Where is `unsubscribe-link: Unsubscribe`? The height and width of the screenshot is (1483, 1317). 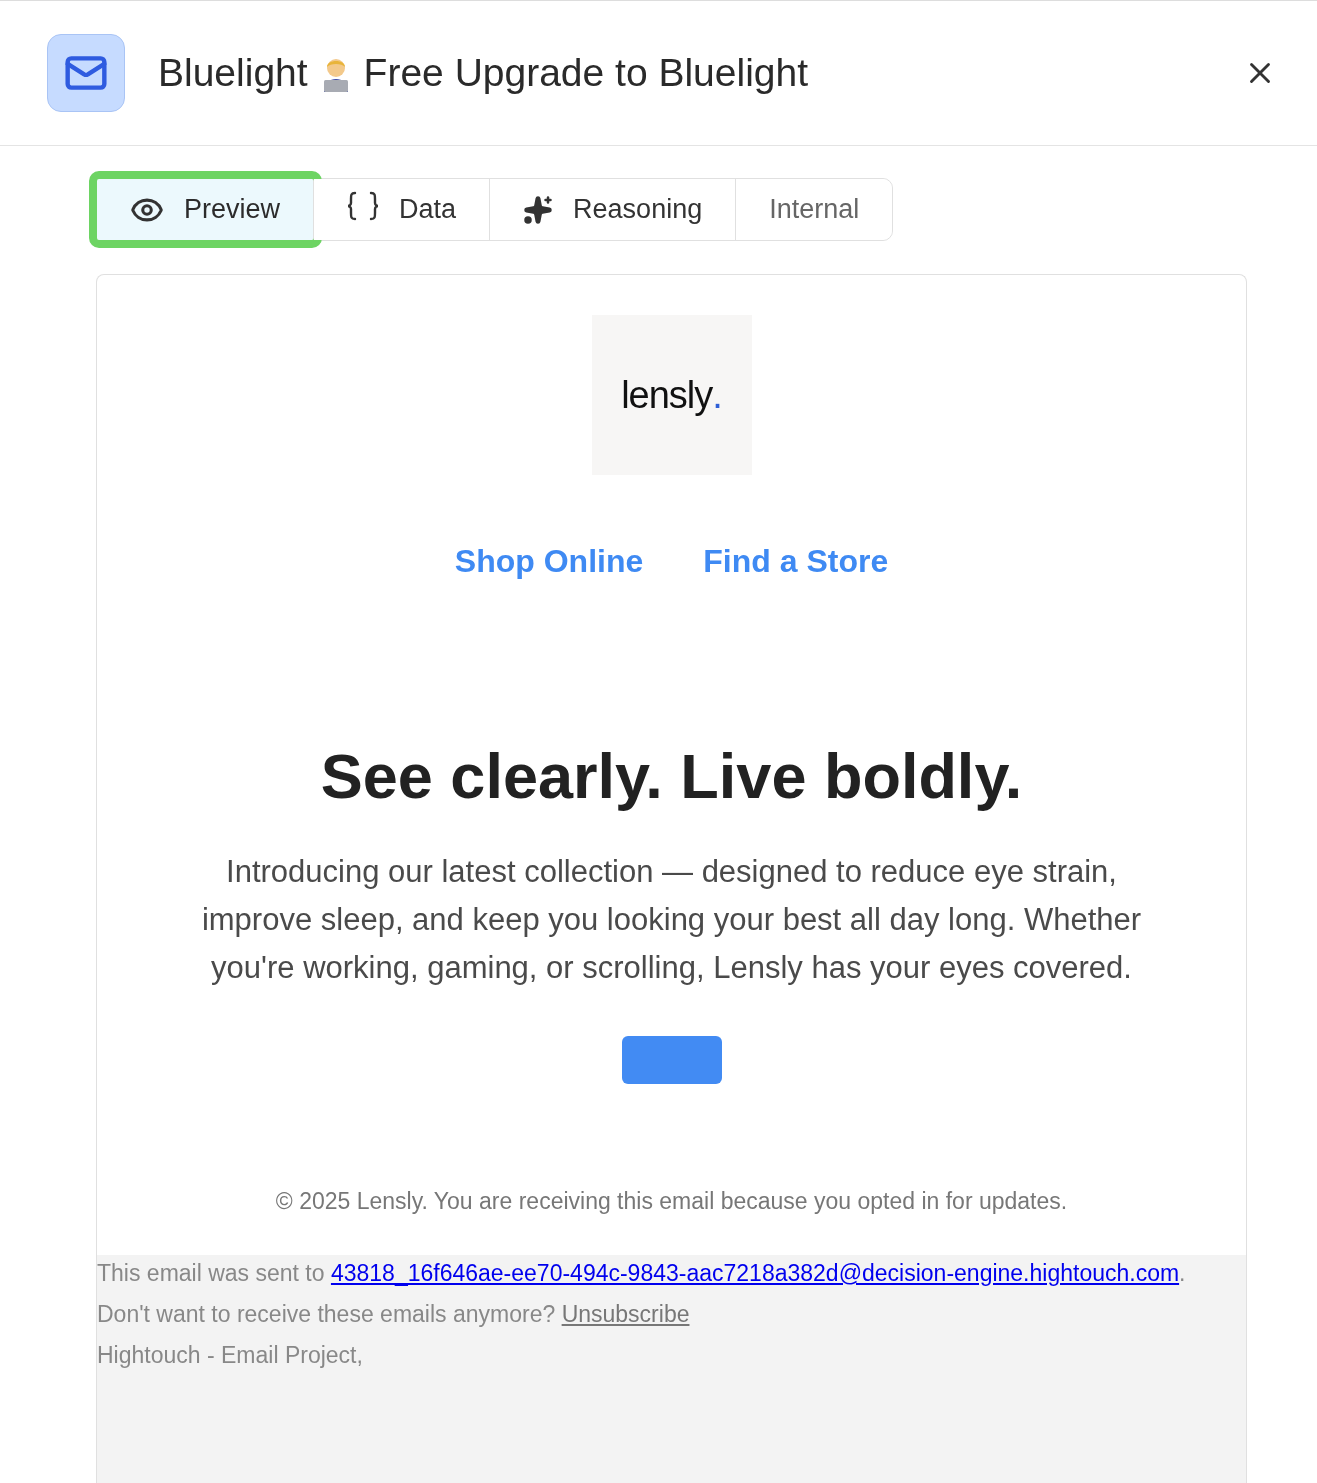
unsubscribe-link: Unsubscribe is located at coordinates (625, 1314).